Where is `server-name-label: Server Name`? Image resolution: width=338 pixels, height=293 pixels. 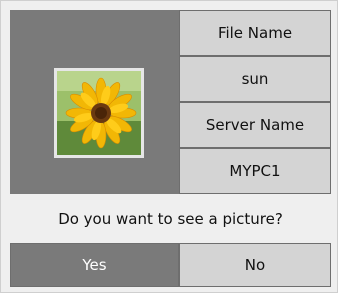 server-name-label: Server Name is located at coordinates (255, 125).